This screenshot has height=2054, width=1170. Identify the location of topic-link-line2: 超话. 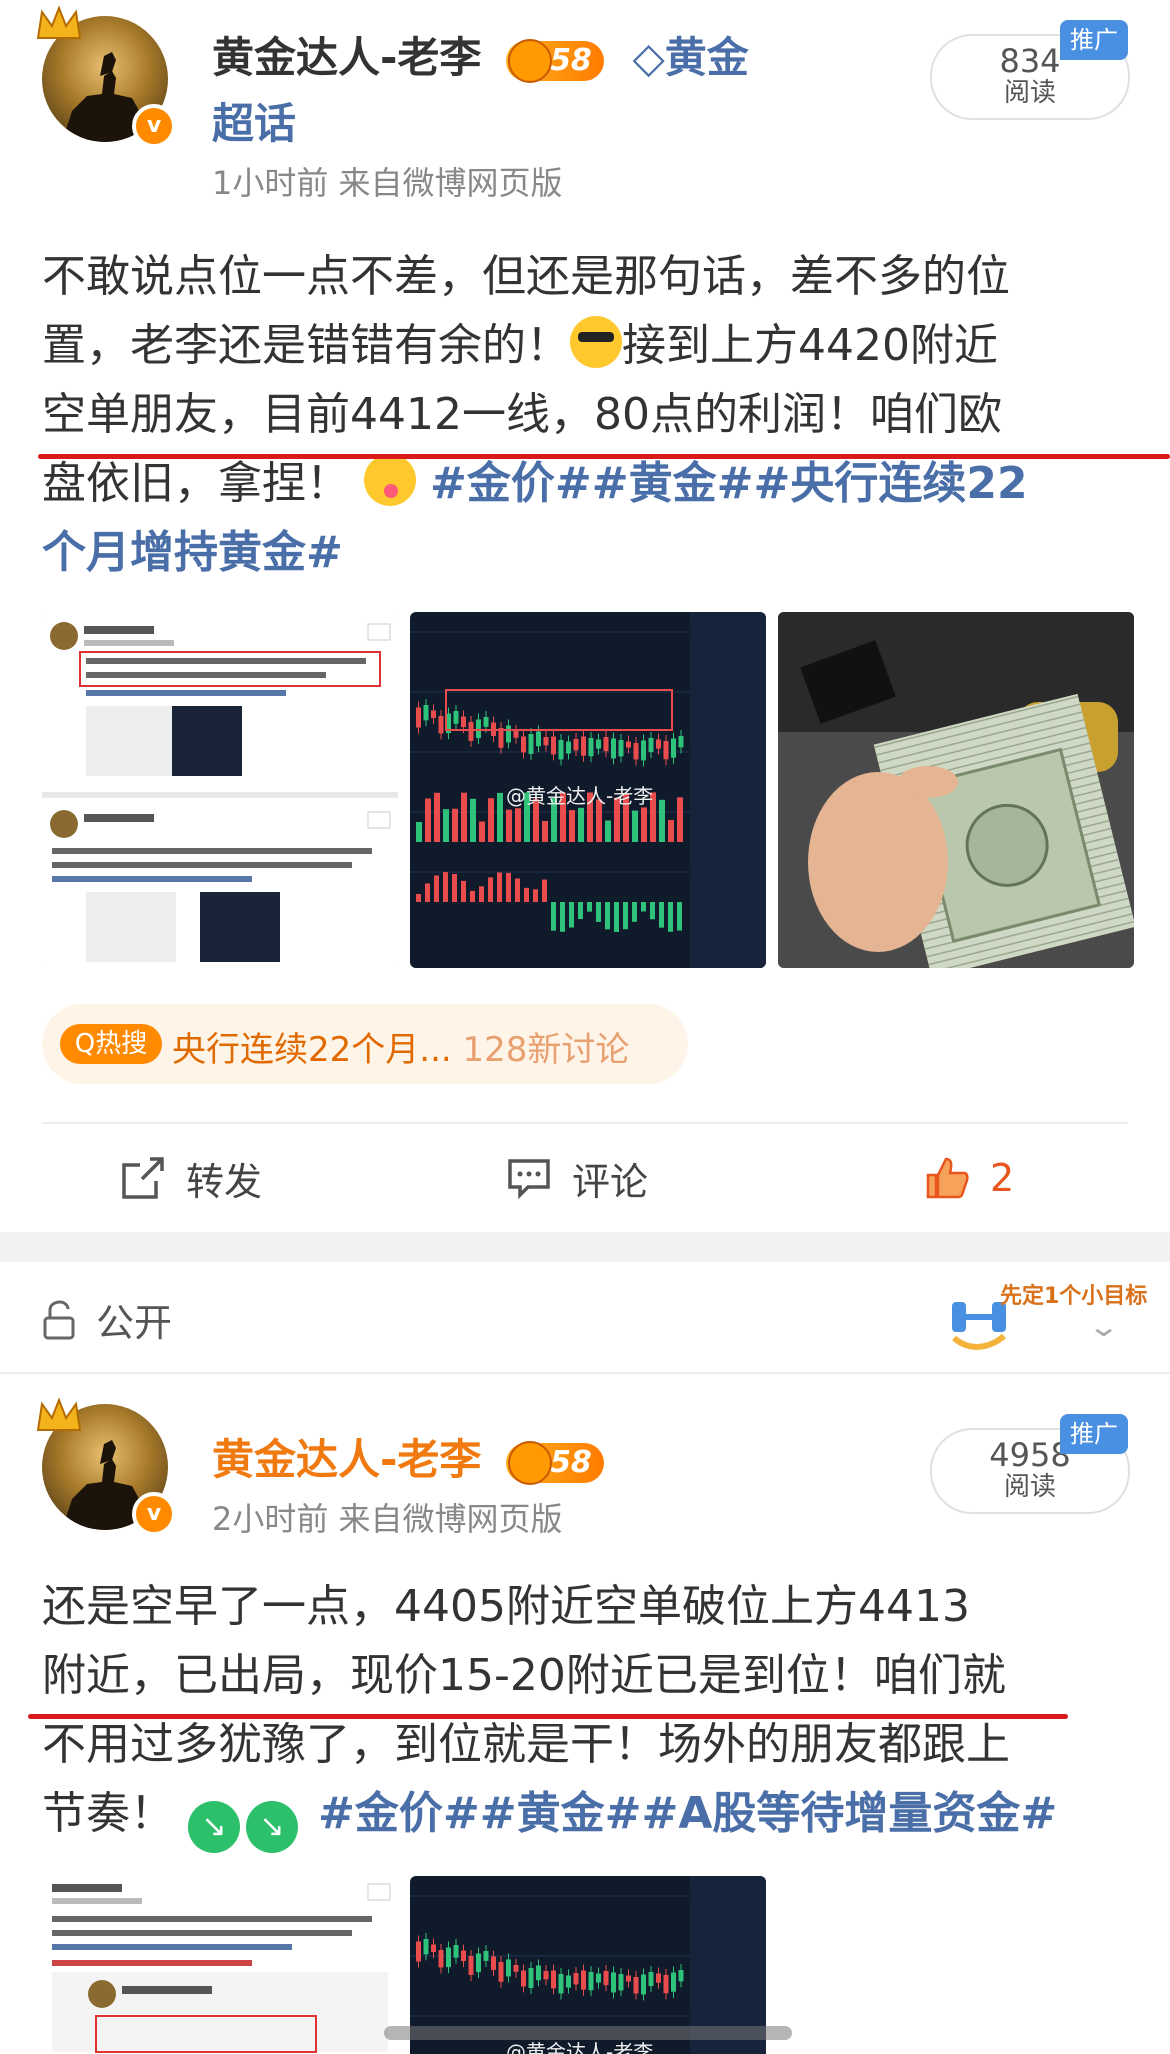
(254, 120).